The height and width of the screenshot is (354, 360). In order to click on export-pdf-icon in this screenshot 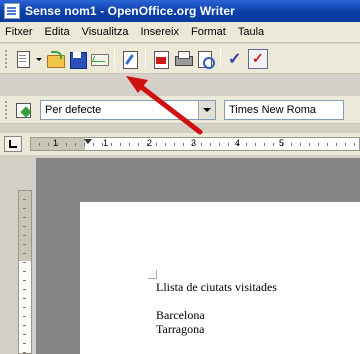, I will do `click(161, 59)`.